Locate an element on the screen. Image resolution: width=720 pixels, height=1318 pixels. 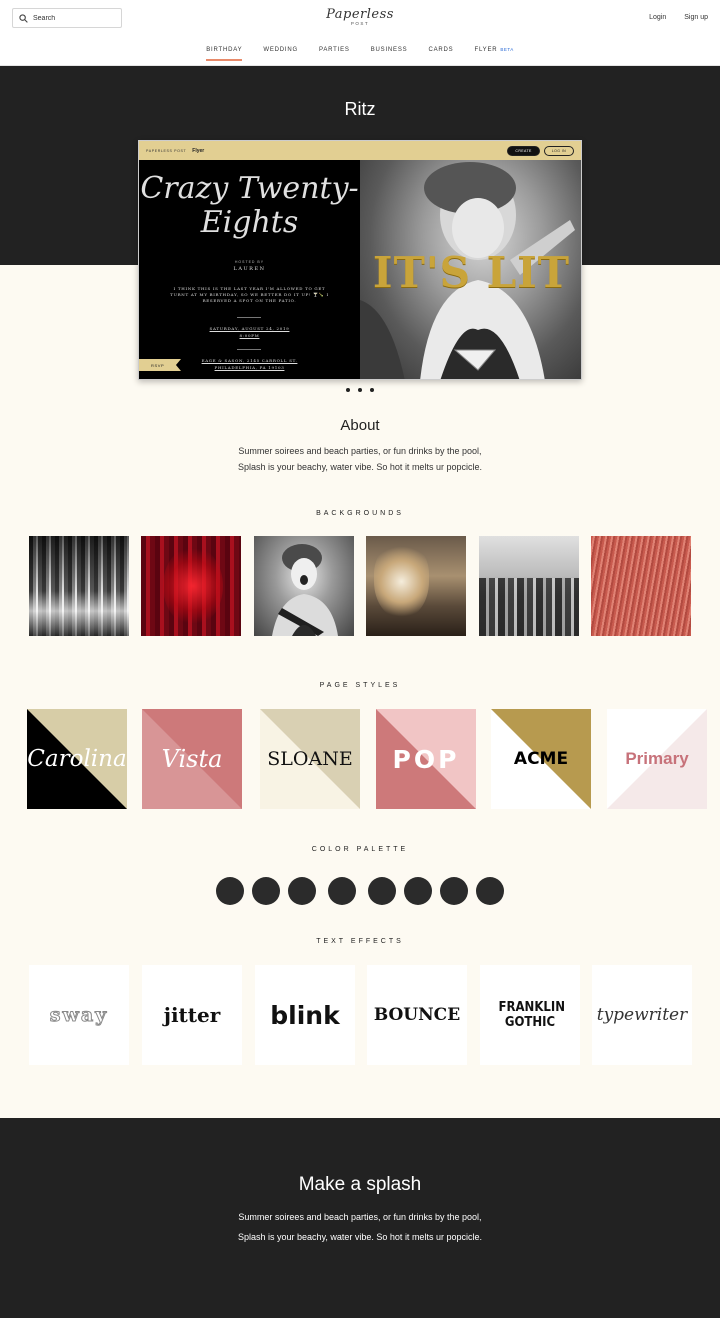
page-style-primary: Primary is located at coordinates (657, 759).